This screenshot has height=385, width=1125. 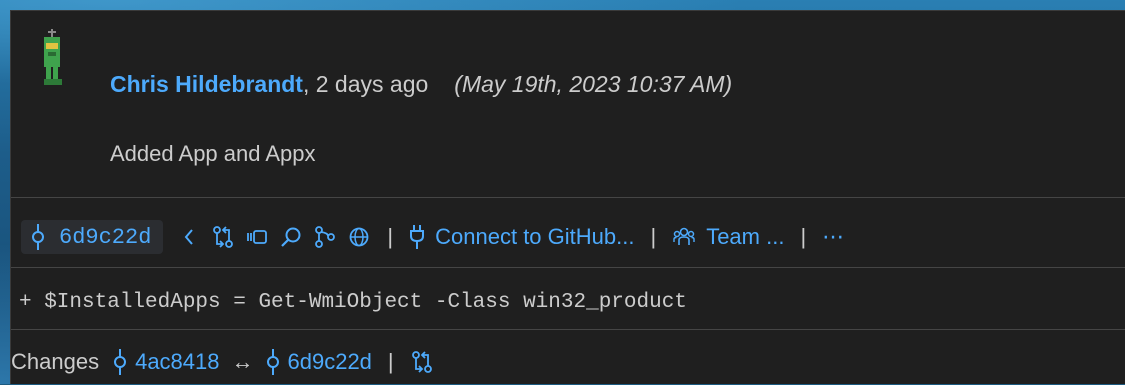 I want to click on plug-icon, so click(x=417, y=237).